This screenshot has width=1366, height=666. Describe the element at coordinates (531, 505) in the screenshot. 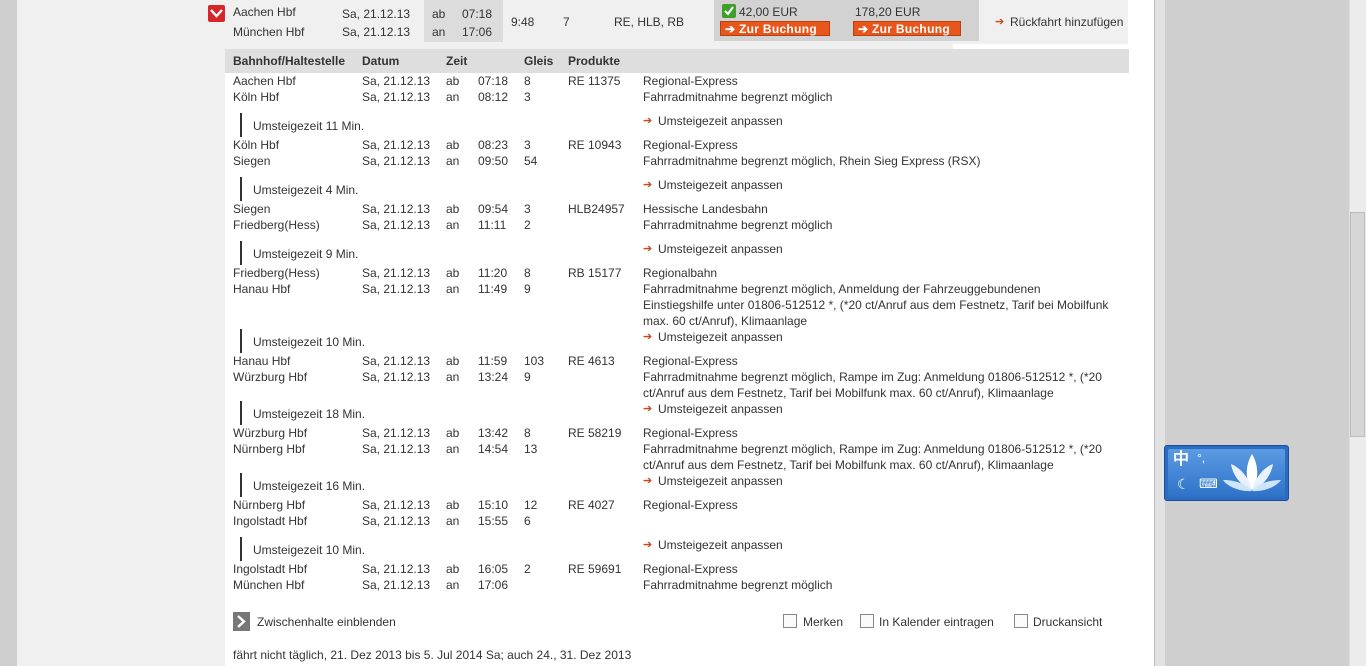

I see `leg-dep-platform: 12` at that location.